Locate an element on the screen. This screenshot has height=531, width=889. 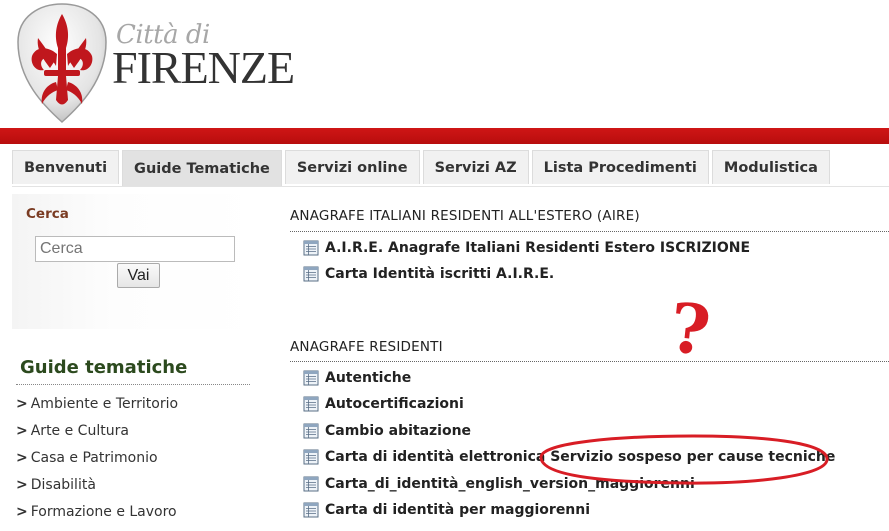
guide-link-formazione-lavoro: > Formazione e Lavoro is located at coordinates (97, 517).